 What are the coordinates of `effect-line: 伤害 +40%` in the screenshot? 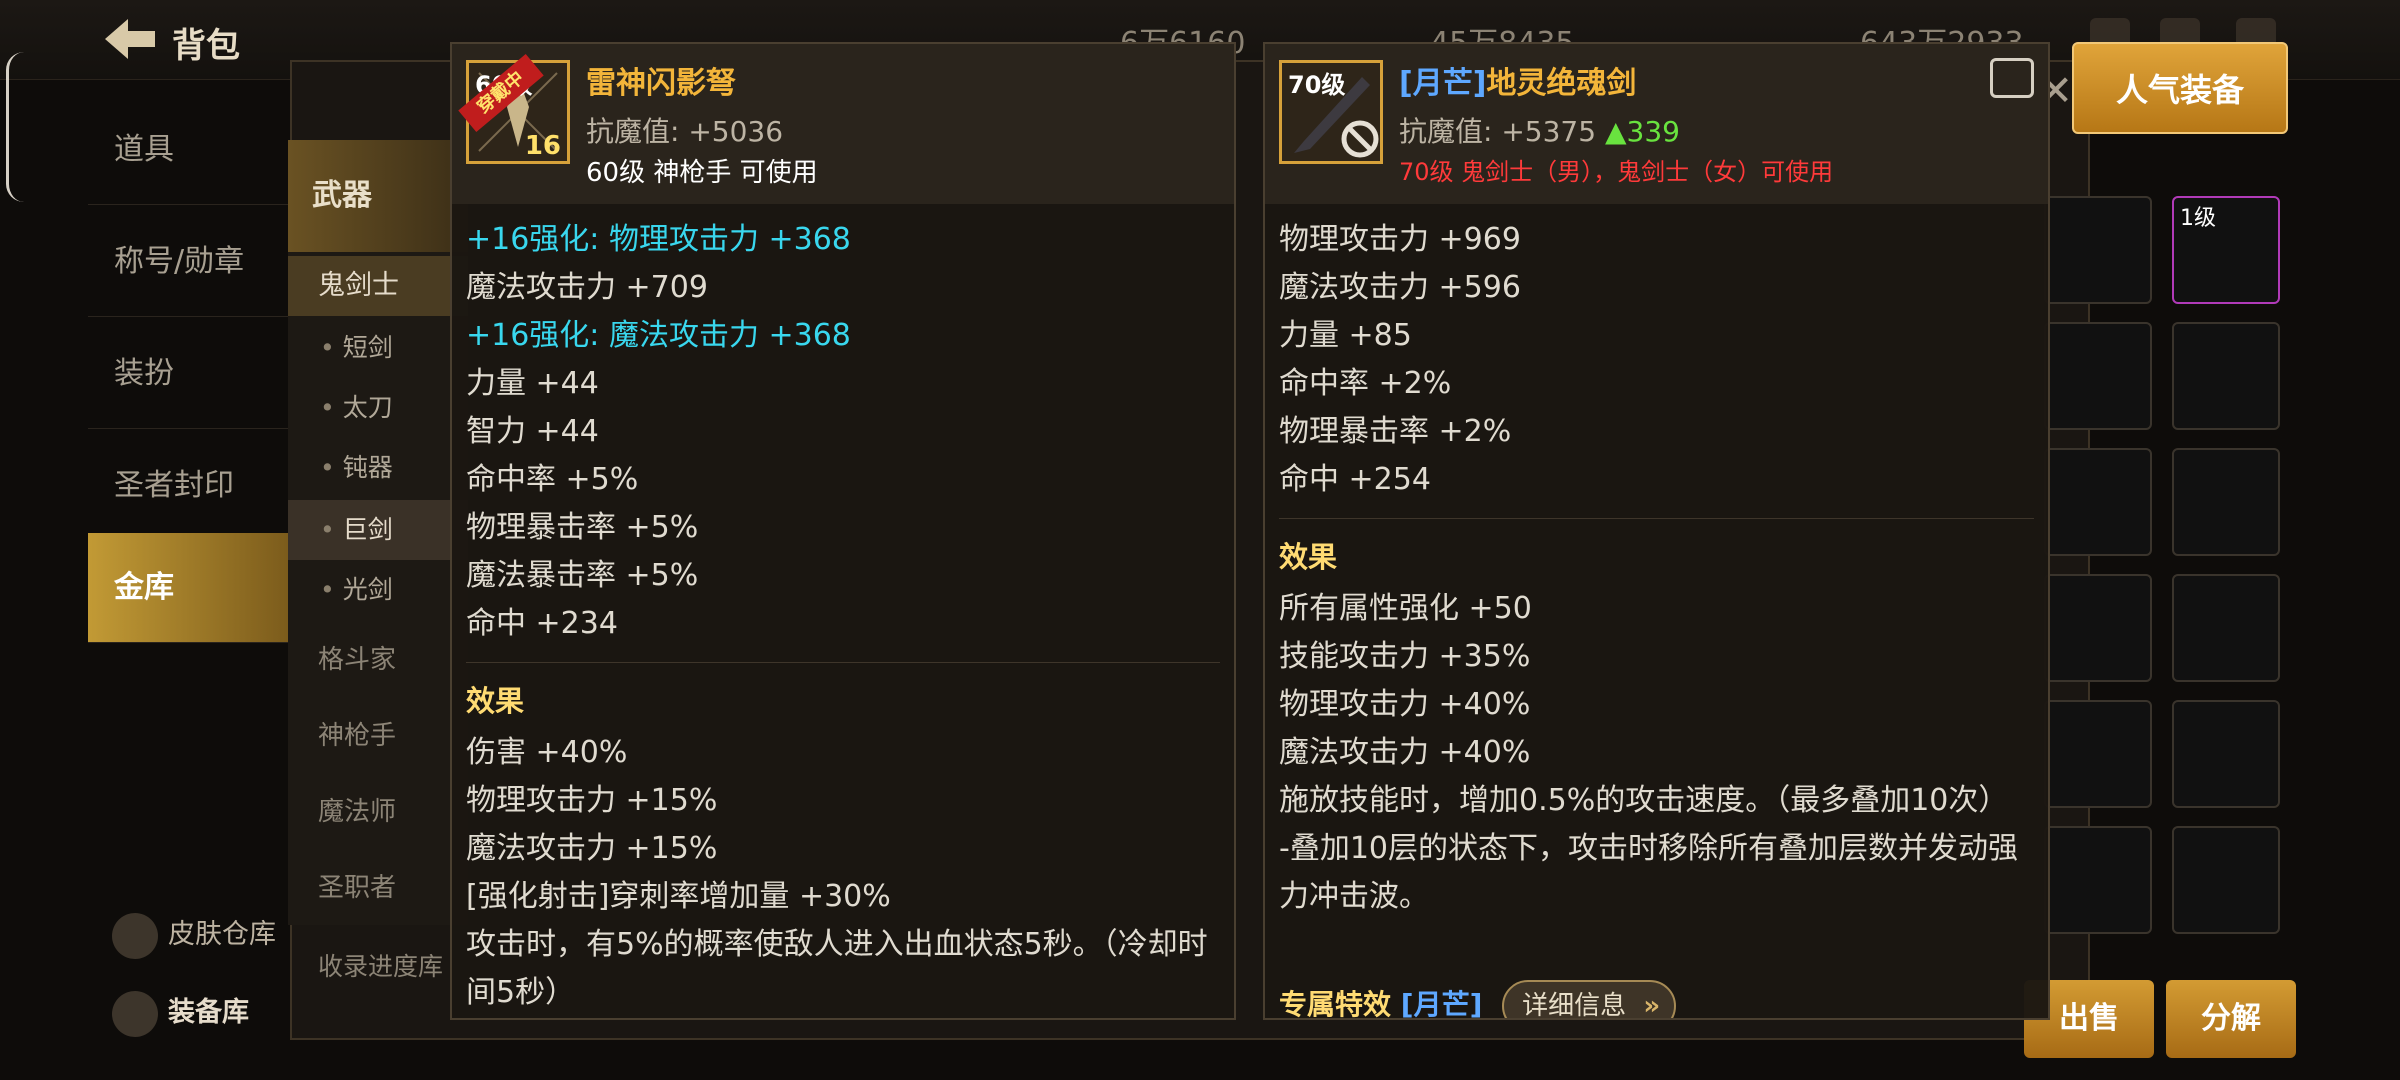 It's located at (547, 752).